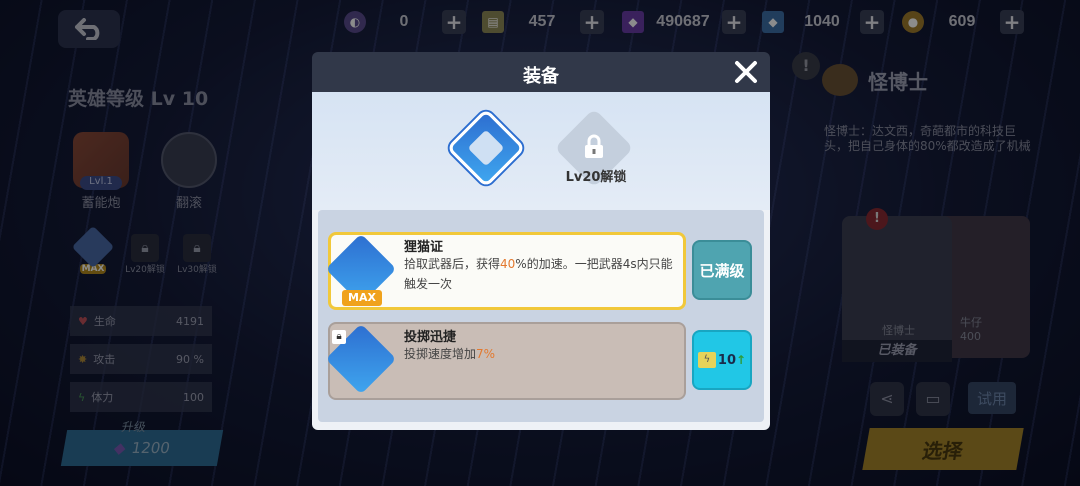  What do you see at coordinates (746, 72) in the screenshot?
I see `close-icon` at bounding box center [746, 72].